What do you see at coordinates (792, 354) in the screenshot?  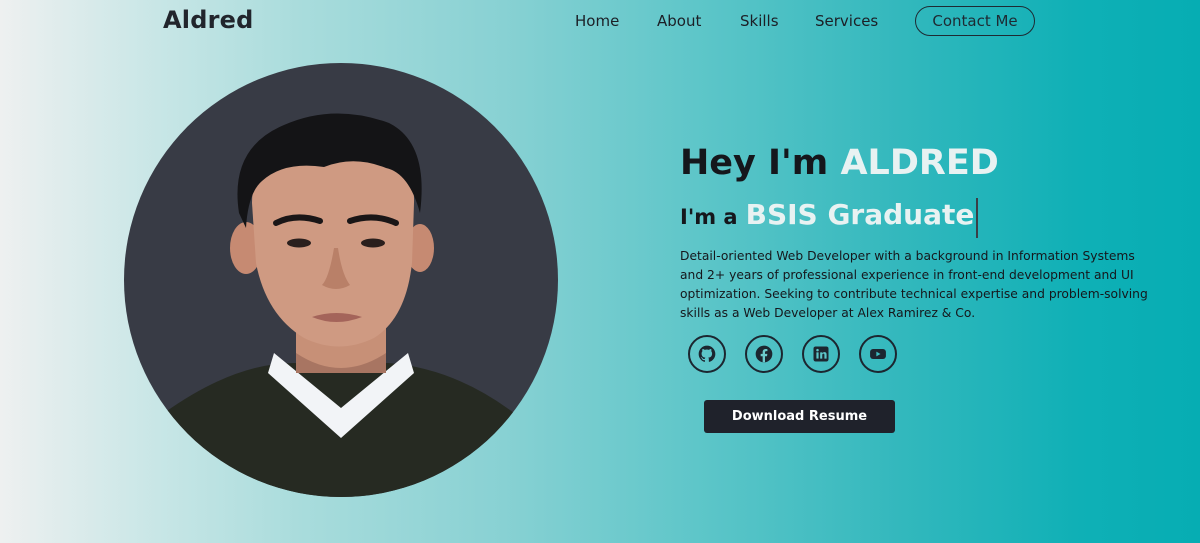 I see `social-links` at bounding box center [792, 354].